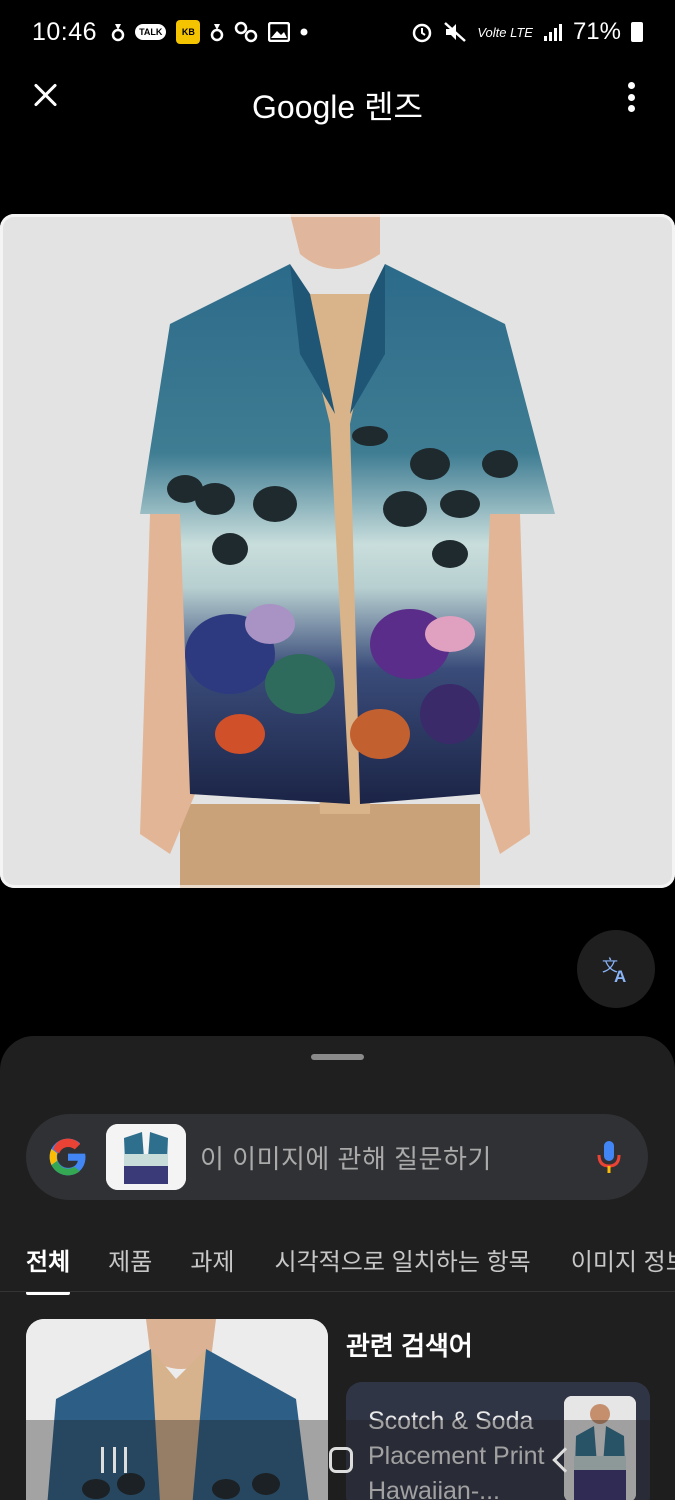 The width and height of the screenshot is (675, 1500). Describe the element at coordinates (337, 1291) in the screenshot. I see `tabs-divider` at that location.